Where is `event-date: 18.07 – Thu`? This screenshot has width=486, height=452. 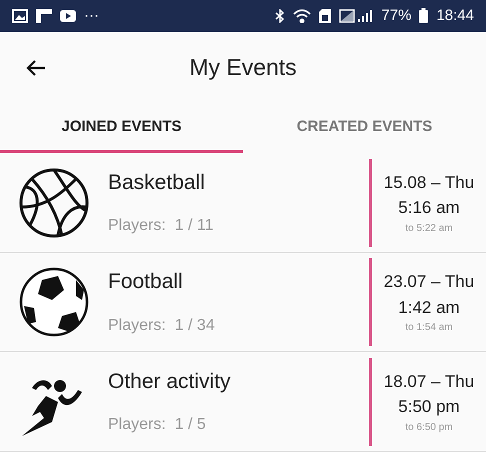 event-date: 18.07 – Thu is located at coordinates (429, 381).